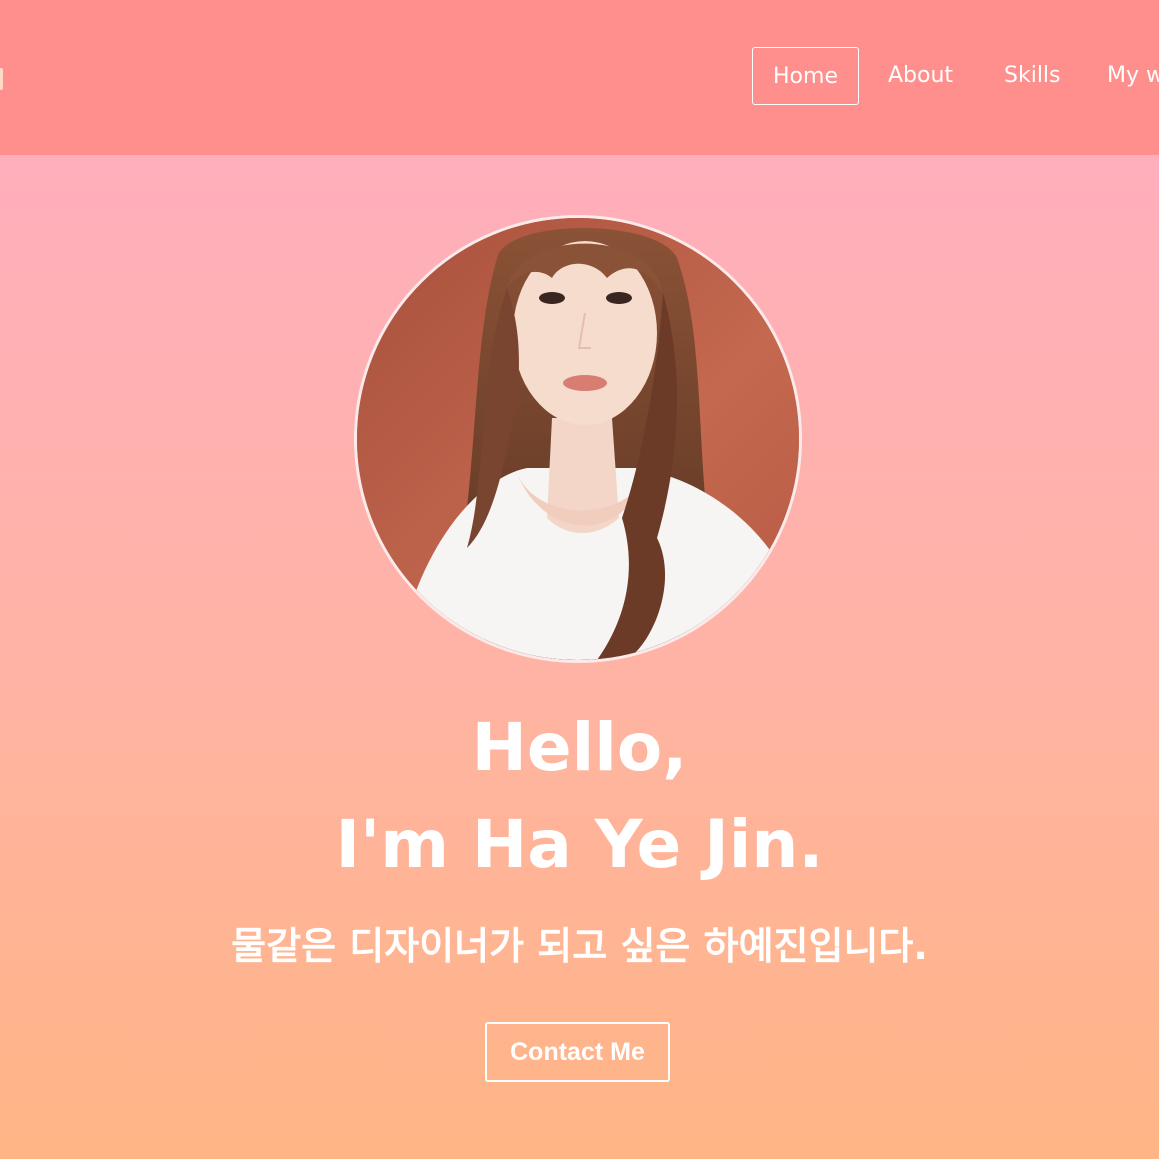 The height and width of the screenshot is (1159, 1159). Describe the element at coordinates (920, 76) in the screenshot. I see `nav-about: About` at that location.